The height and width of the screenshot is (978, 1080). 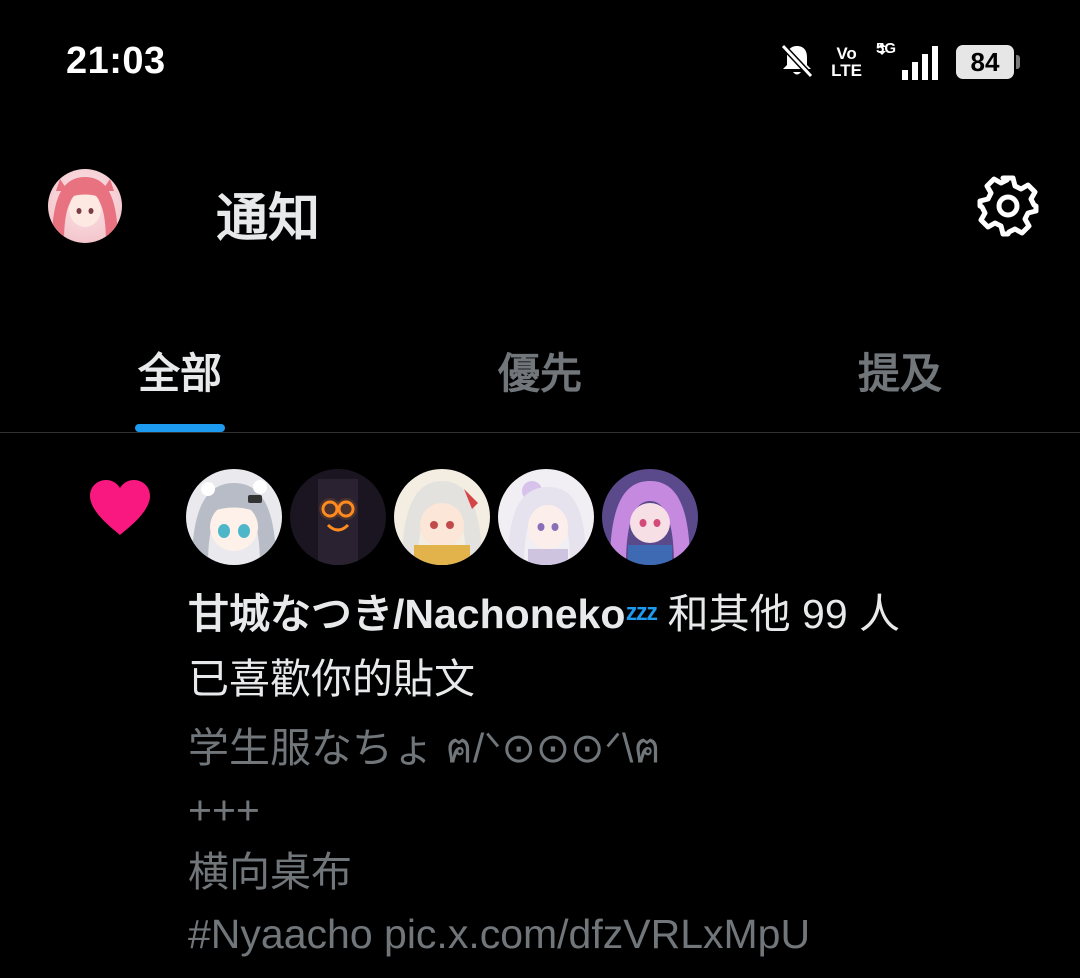 What do you see at coordinates (846, 70) in the screenshot?
I see `volte-bottom-label: LTE` at bounding box center [846, 70].